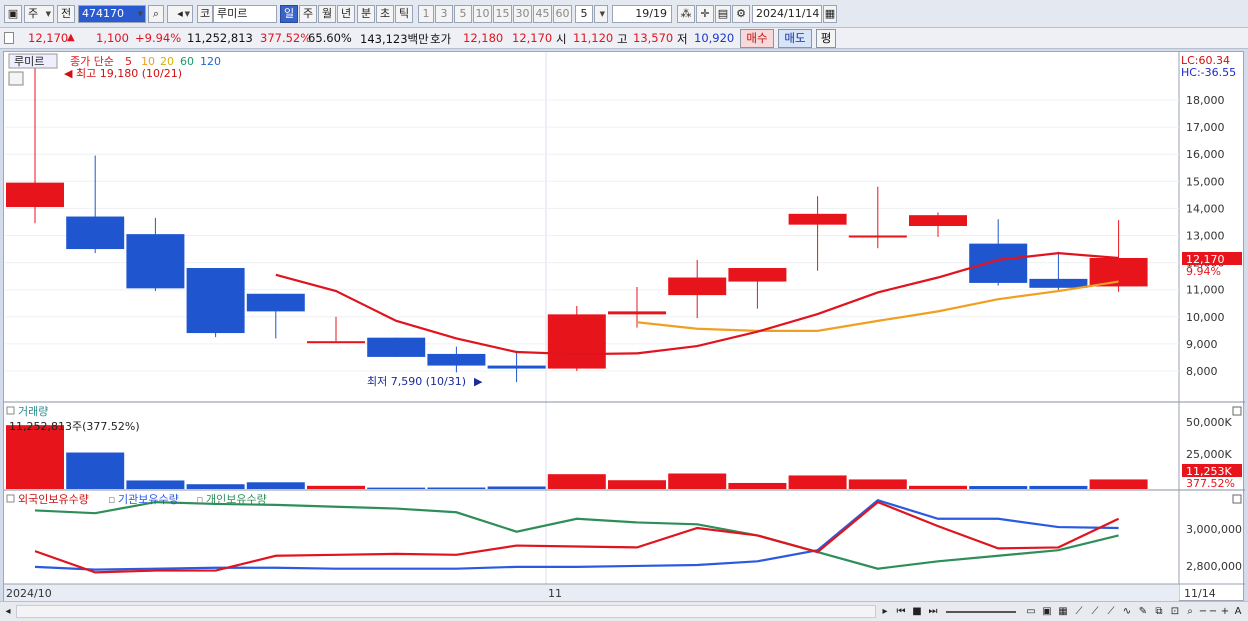 This screenshot has width=1248, height=621. Describe the element at coordinates (981, 612) in the screenshot. I see `zoom-slider` at that location.